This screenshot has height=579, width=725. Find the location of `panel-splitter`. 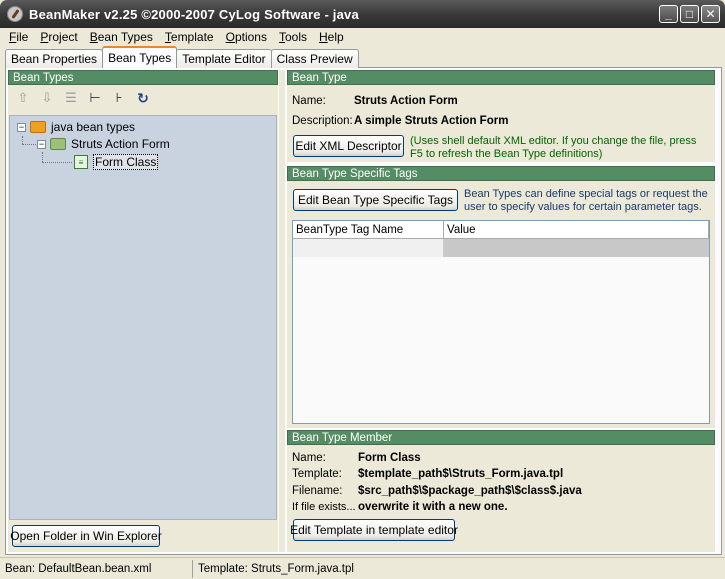

panel-splitter is located at coordinates (282, 311).